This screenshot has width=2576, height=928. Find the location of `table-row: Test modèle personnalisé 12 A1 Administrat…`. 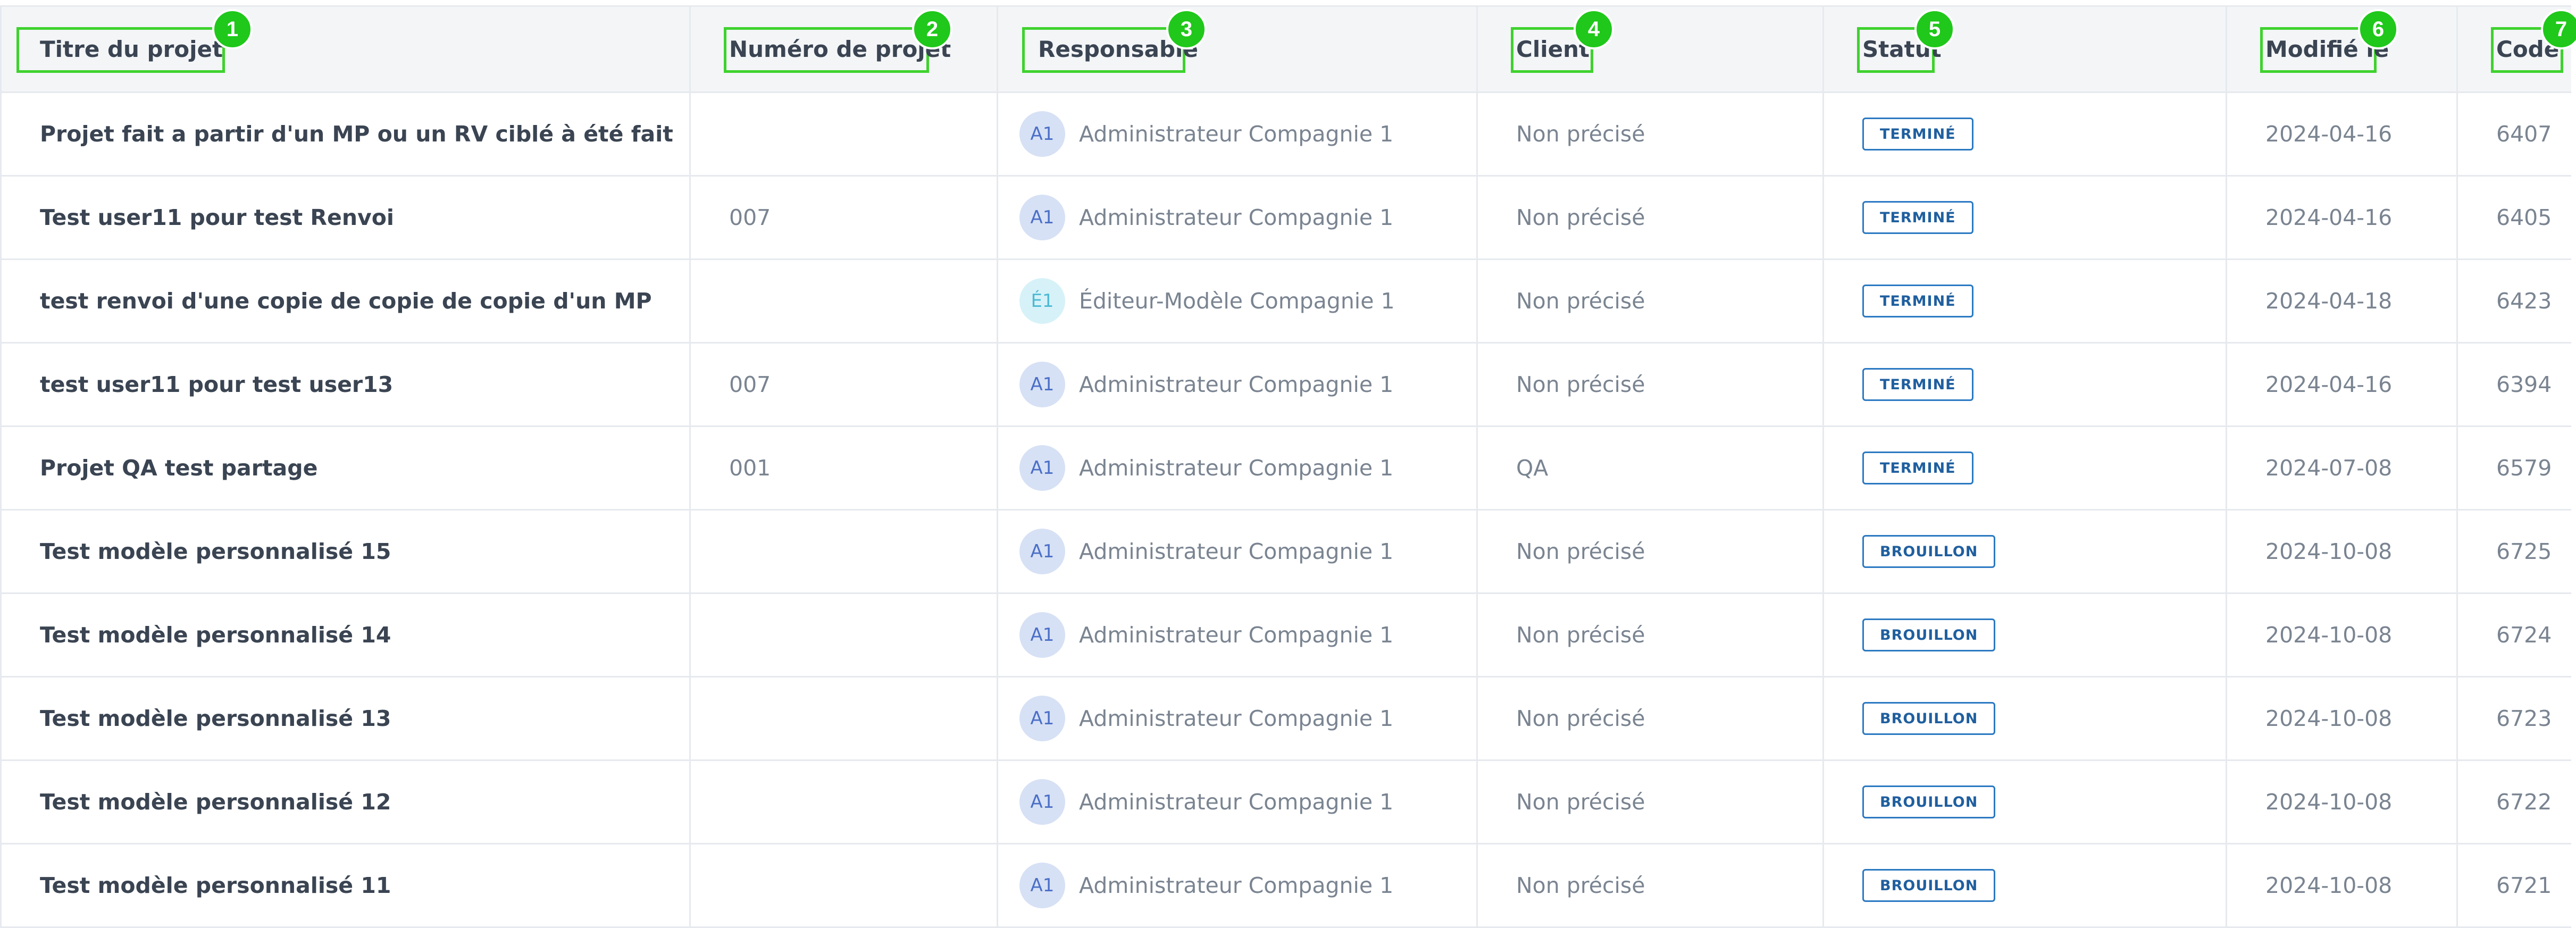

table-row: Test modèle personnalisé 12 A1 Administrat… is located at coordinates (1286, 803).